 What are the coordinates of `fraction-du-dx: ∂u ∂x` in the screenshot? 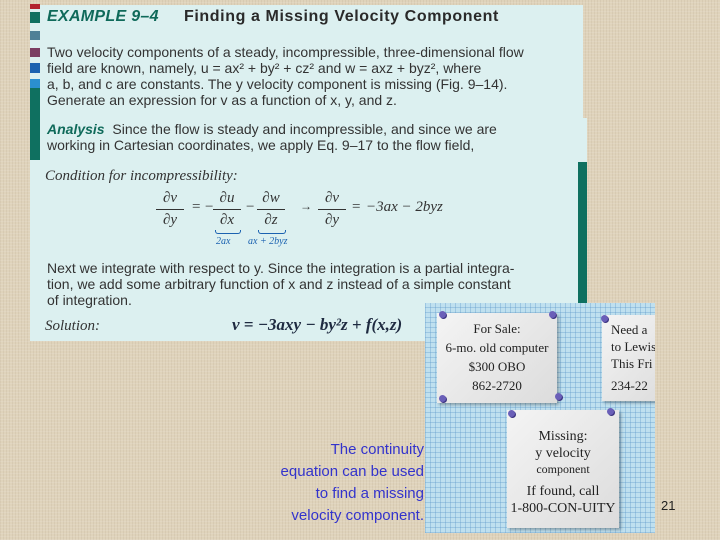 It's located at (227, 209).